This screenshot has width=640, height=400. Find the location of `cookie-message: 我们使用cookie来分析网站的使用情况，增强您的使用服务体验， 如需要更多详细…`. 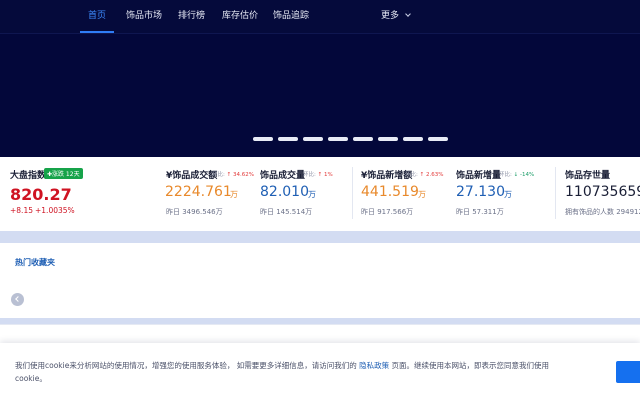

cookie-message: 我们使用cookie来分析网站的使用情况，增强您的使用服务体验， 如需要更多详细… is located at coordinates (282, 372).